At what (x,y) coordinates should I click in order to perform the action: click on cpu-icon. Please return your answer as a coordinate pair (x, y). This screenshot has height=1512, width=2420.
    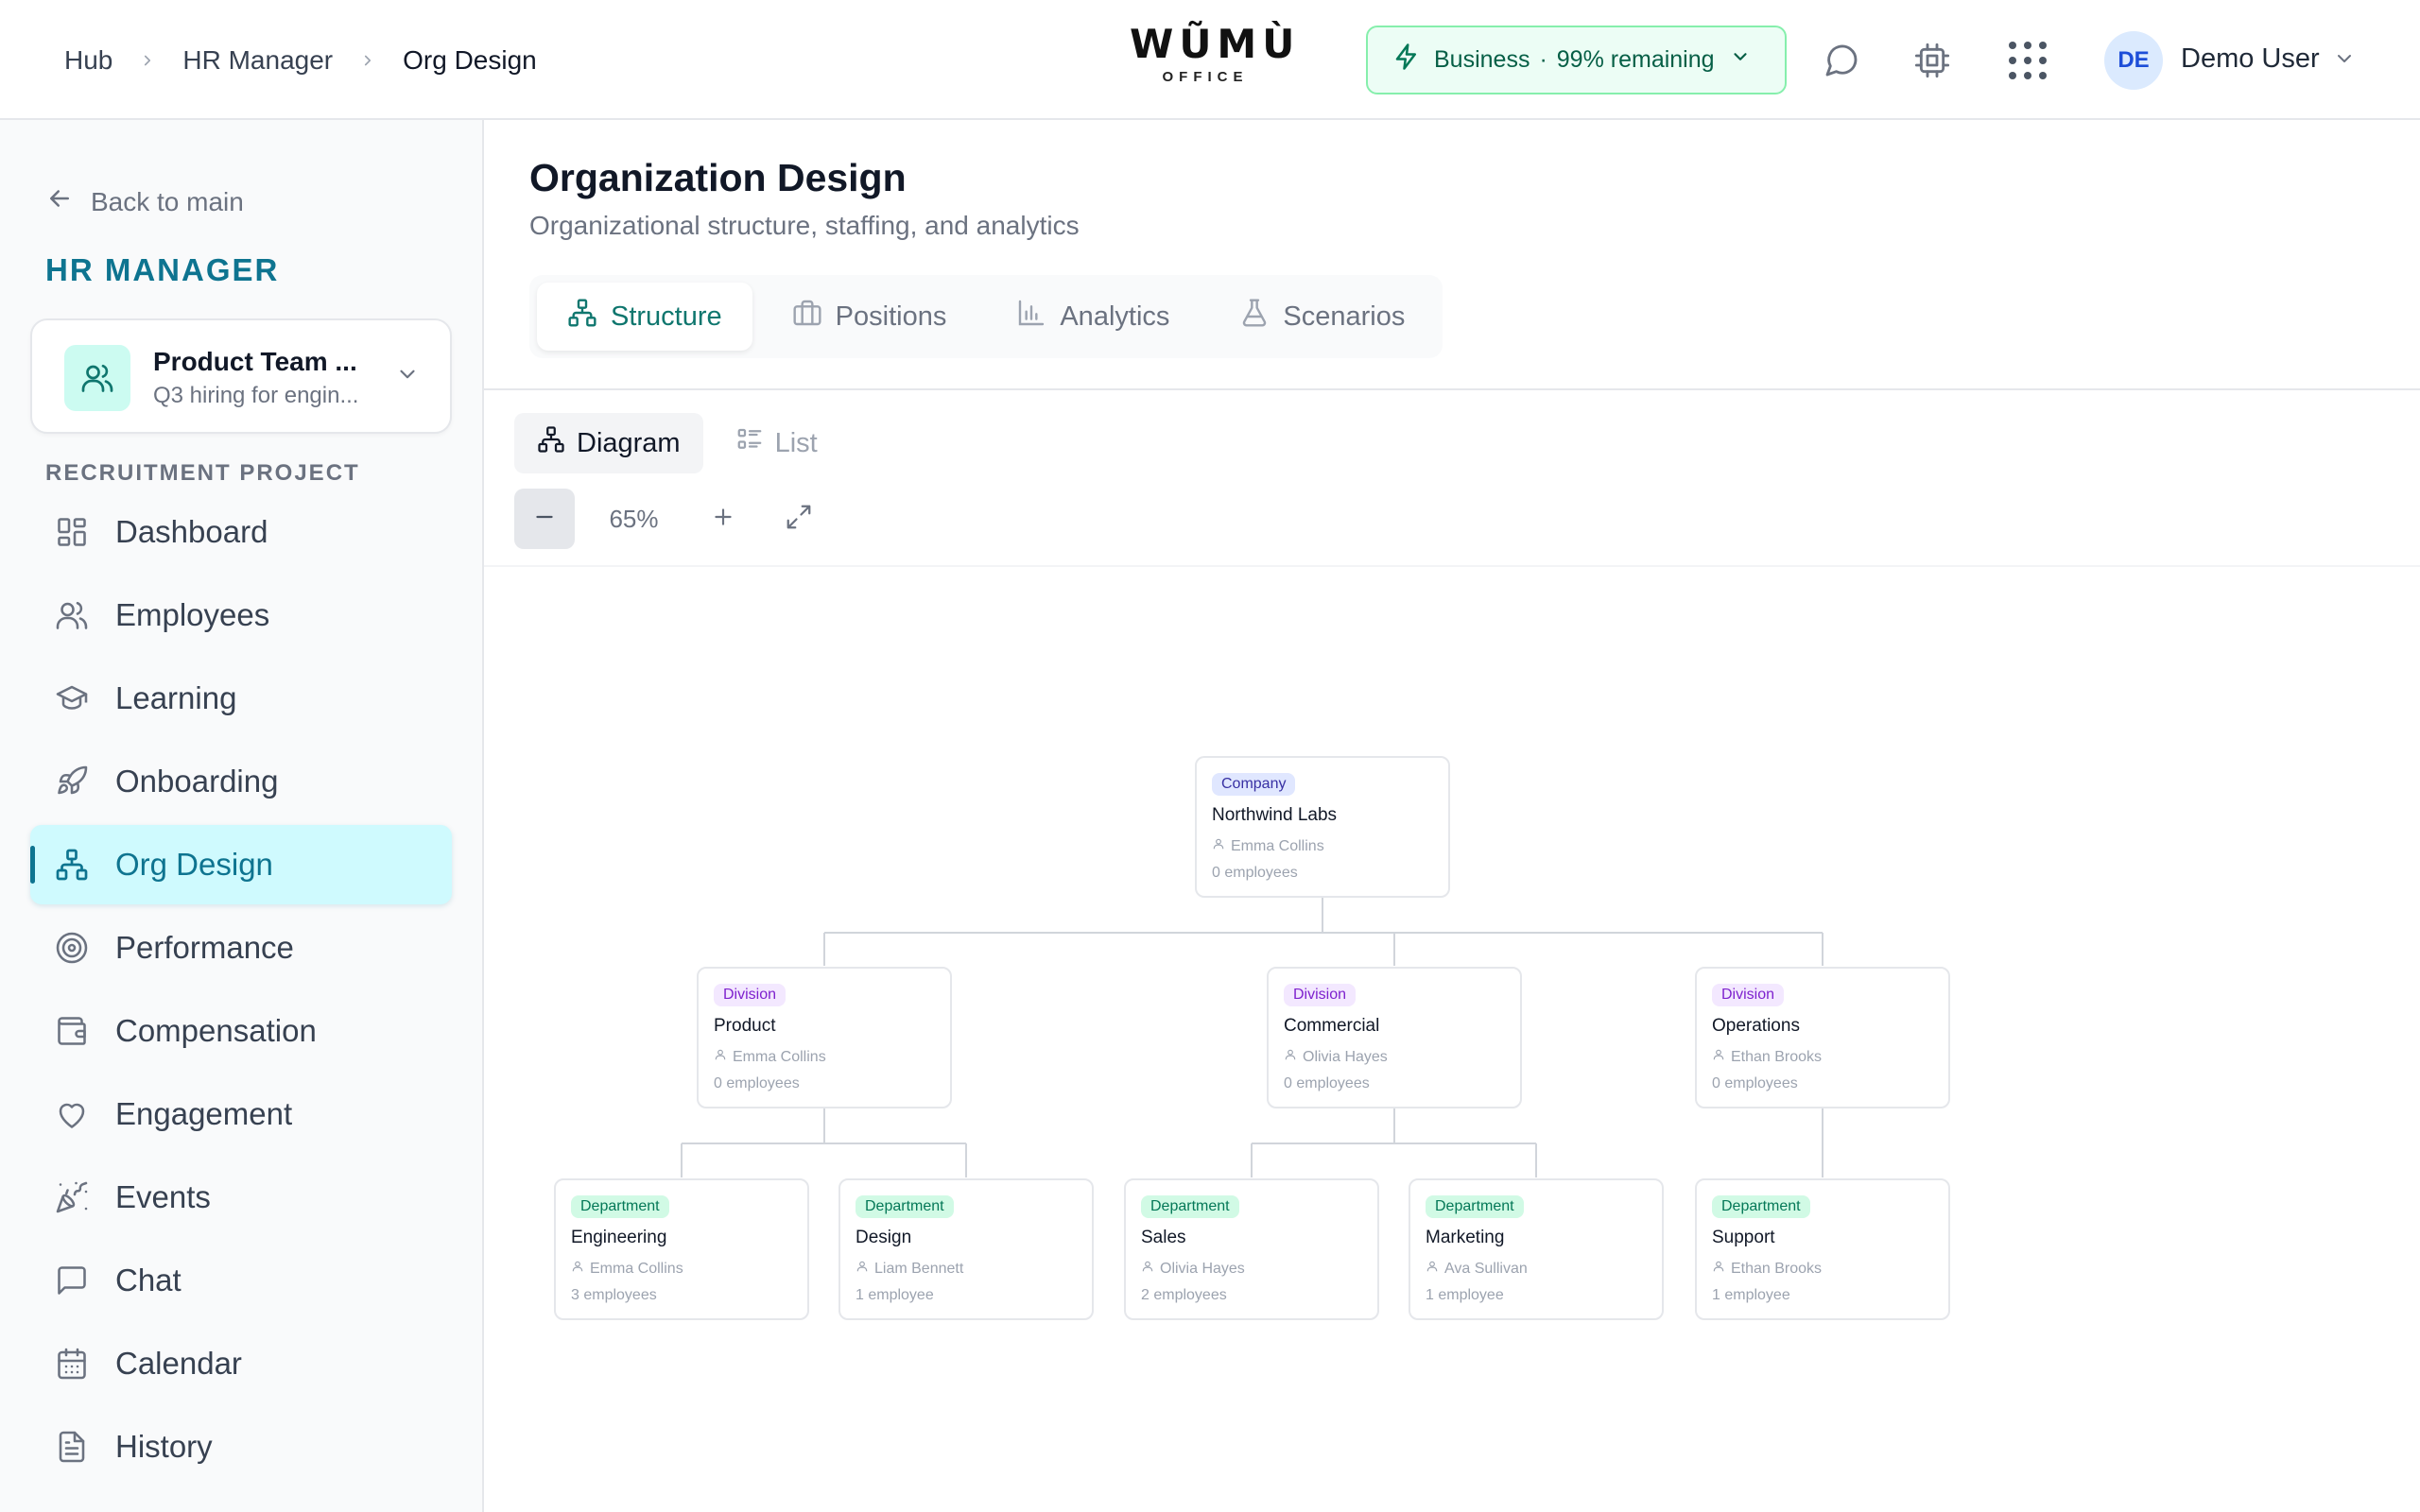
    Looking at the image, I should click on (1932, 60).